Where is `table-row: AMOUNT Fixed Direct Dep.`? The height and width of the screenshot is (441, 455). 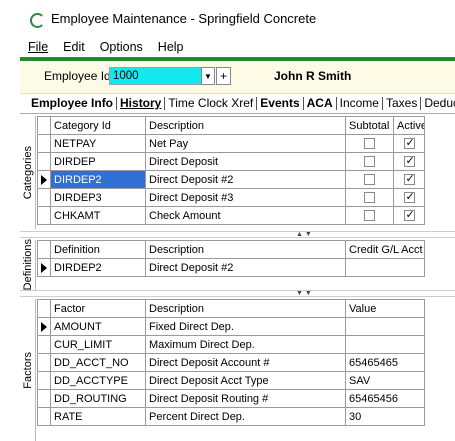 table-row: AMOUNT Fixed Direct Dep. is located at coordinates (231, 326).